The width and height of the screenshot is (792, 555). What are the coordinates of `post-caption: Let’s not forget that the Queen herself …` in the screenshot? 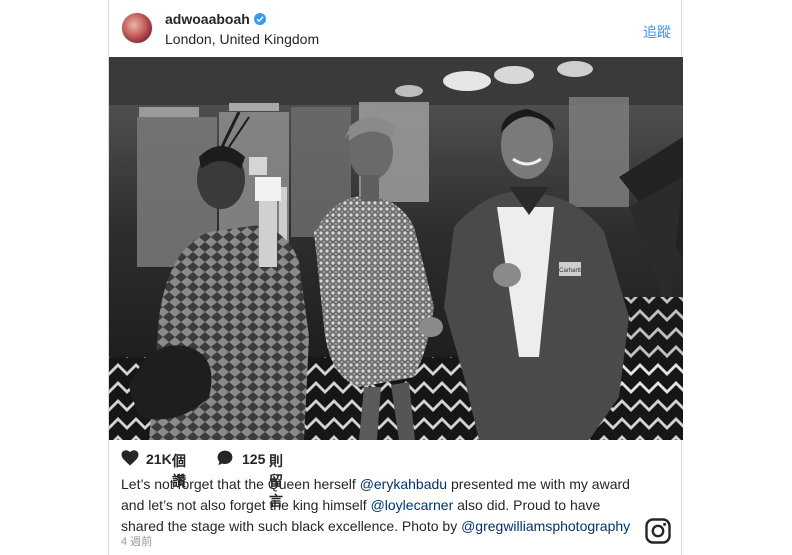 It's located at (381, 505).